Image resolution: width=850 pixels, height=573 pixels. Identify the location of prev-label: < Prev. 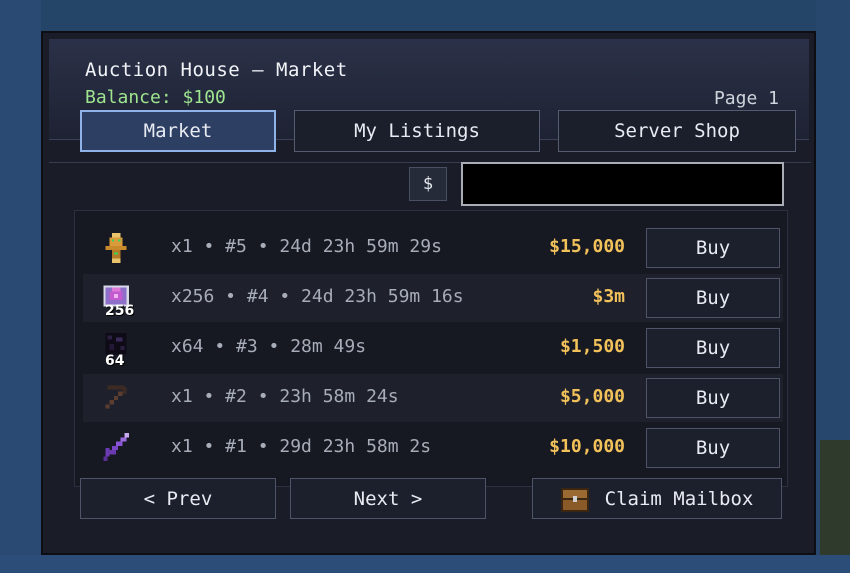
(178, 498).